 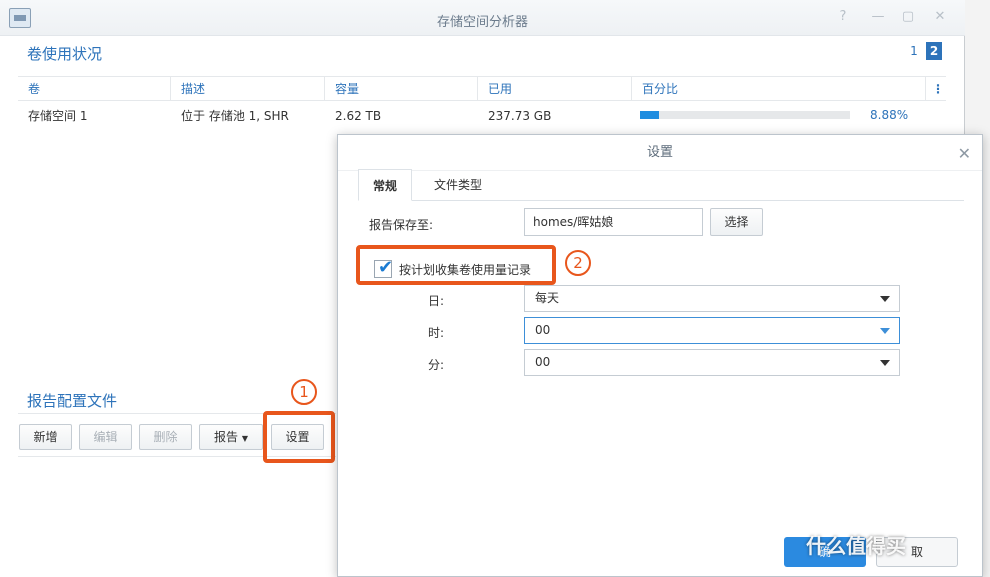 I want to click on annotation-step-1: 1, so click(x=304, y=392).